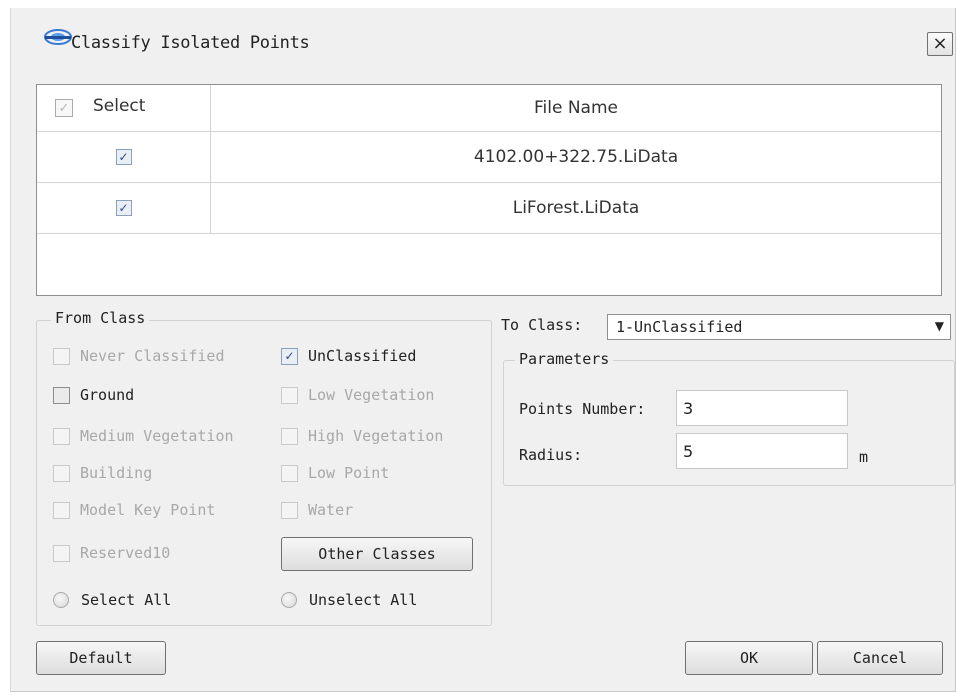 The image size is (956, 699). I want to click on class-checkbox-building: Building, so click(102, 473).